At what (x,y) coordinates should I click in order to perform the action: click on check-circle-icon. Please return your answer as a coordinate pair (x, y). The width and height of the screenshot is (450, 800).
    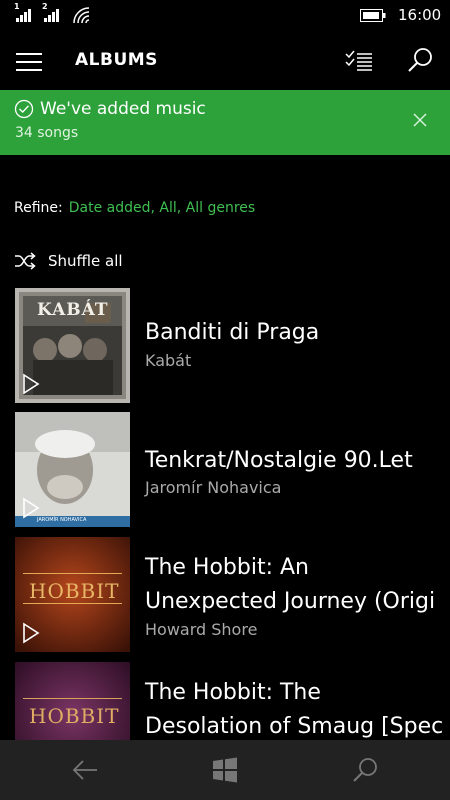
    Looking at the image, I should click on (24, 109).